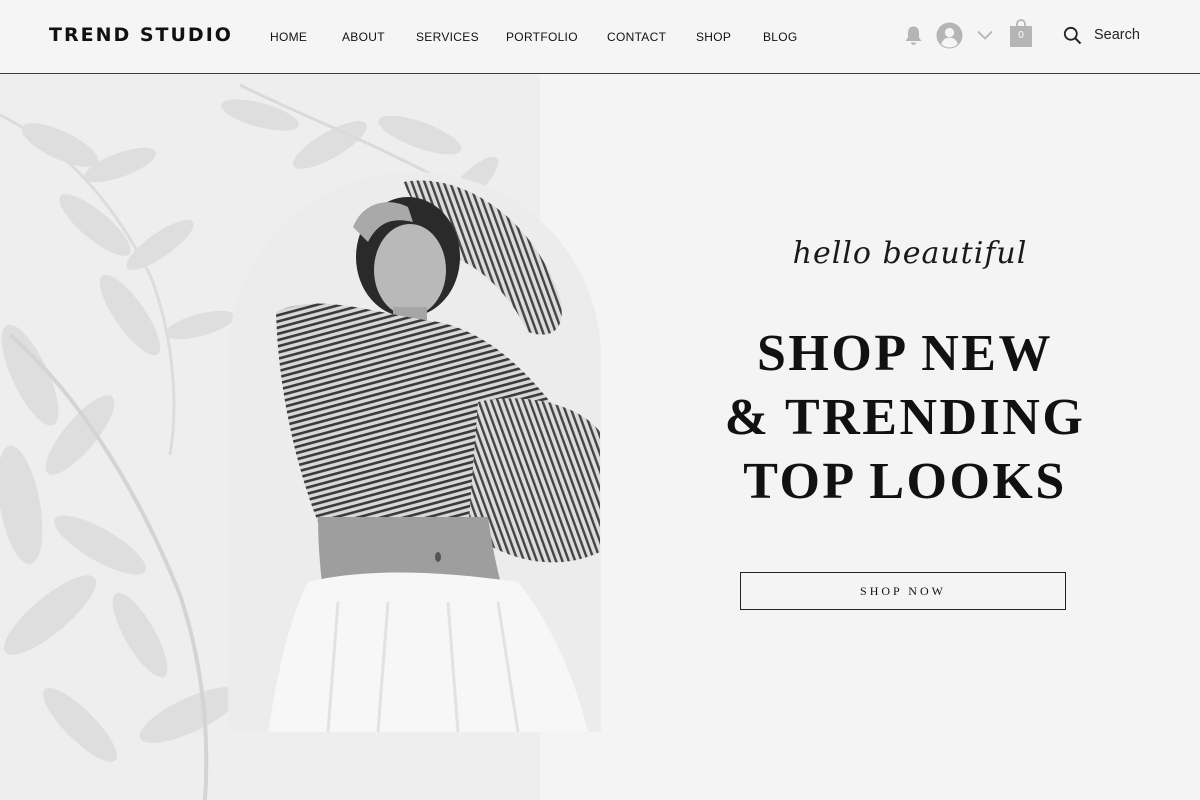 Image resolution: width=1200 pixels, height=800 pixels. I want to click on search-label: Search, so click(1117, 35).